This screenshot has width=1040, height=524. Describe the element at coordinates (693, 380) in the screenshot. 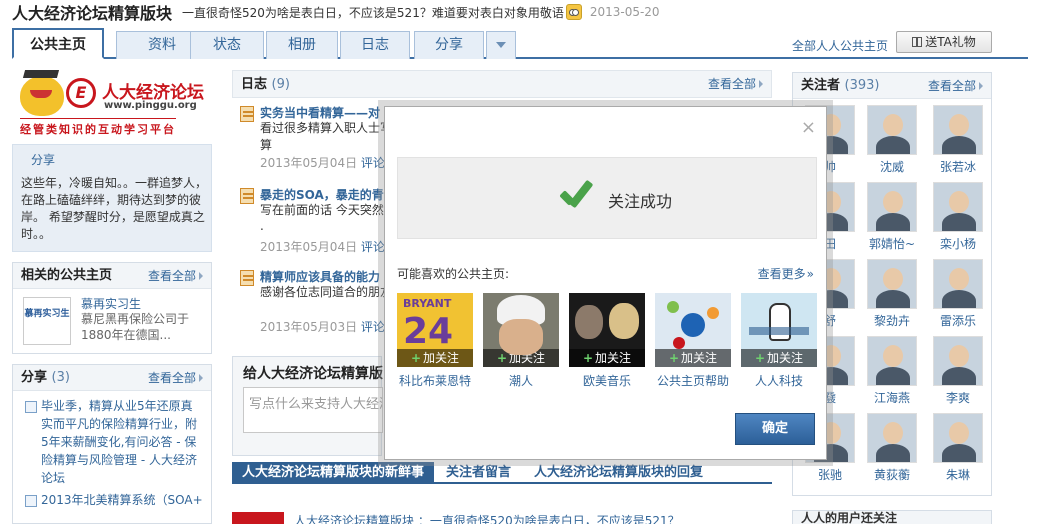

I see `tile-name: 公共主页帮助` at that location.